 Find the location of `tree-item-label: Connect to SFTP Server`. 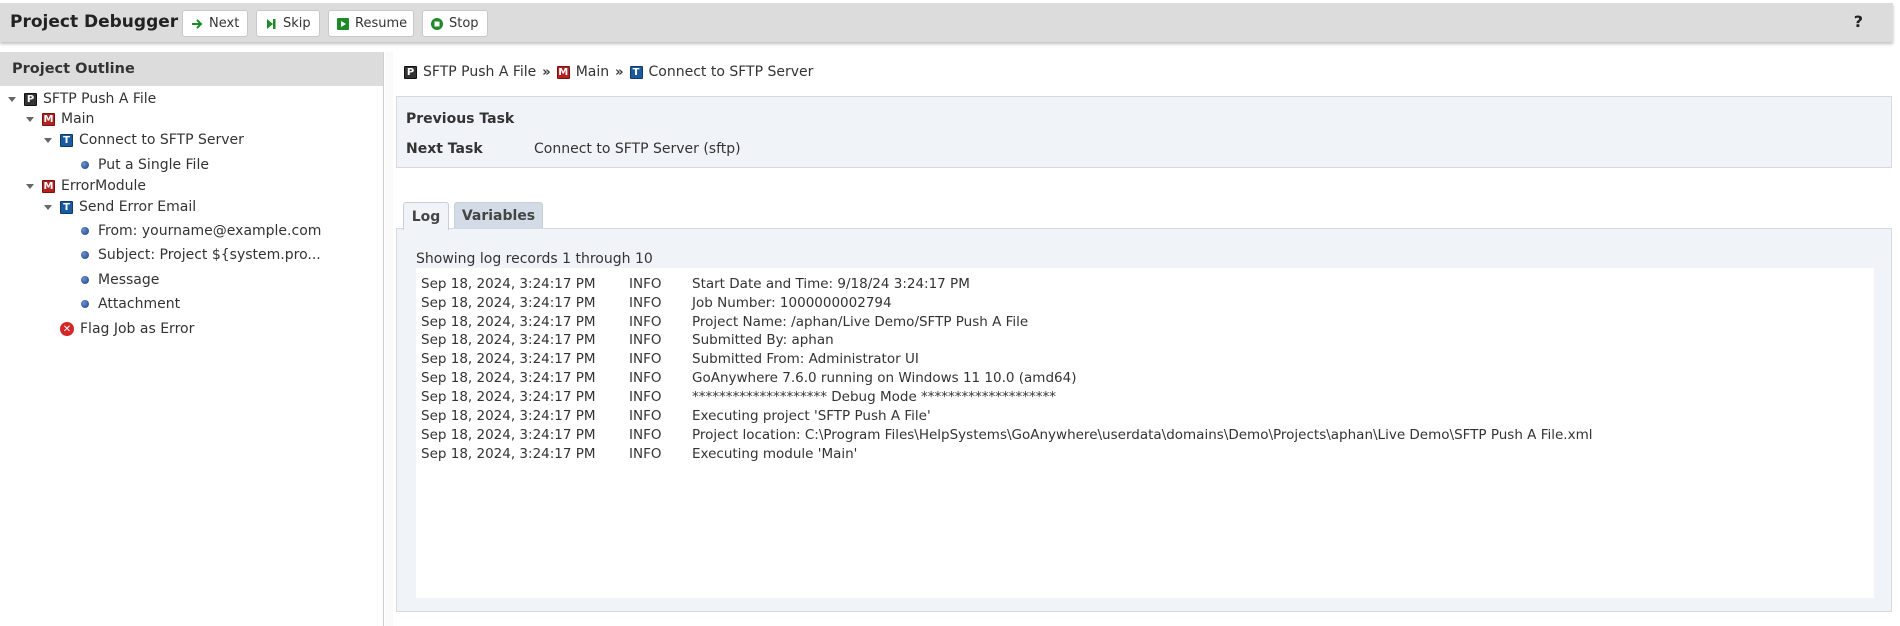

tree-item-label: Connect to SFTP Server is located at coordinates (161, 140).